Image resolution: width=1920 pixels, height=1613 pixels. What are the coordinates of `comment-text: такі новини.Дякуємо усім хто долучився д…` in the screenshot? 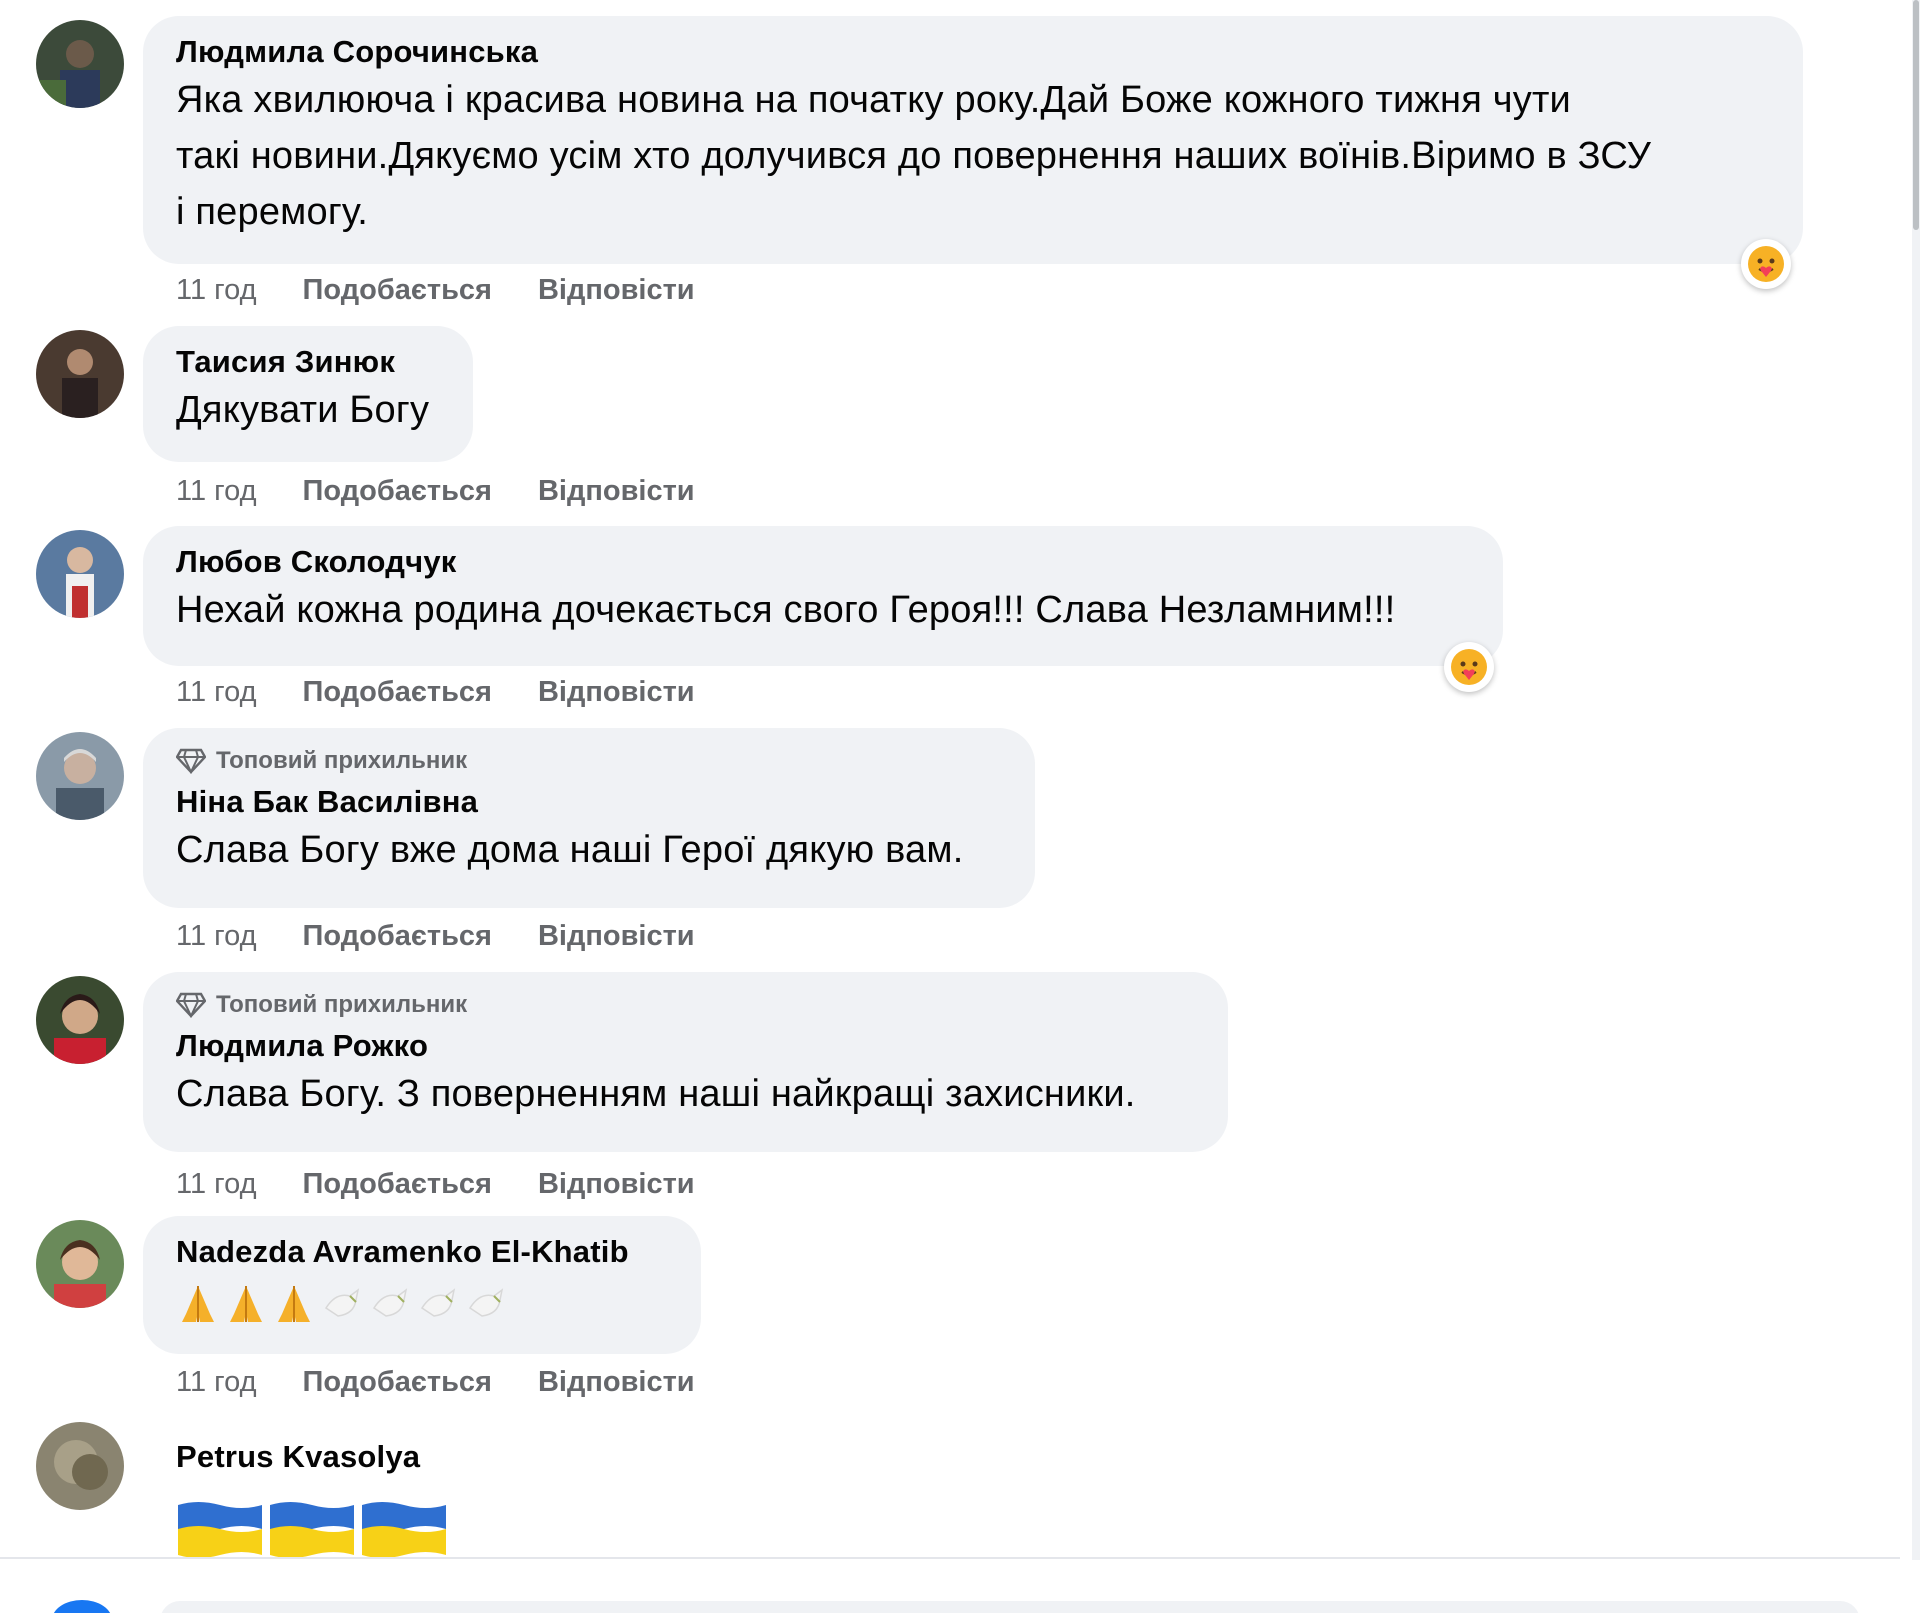 It's located at (914, 156).